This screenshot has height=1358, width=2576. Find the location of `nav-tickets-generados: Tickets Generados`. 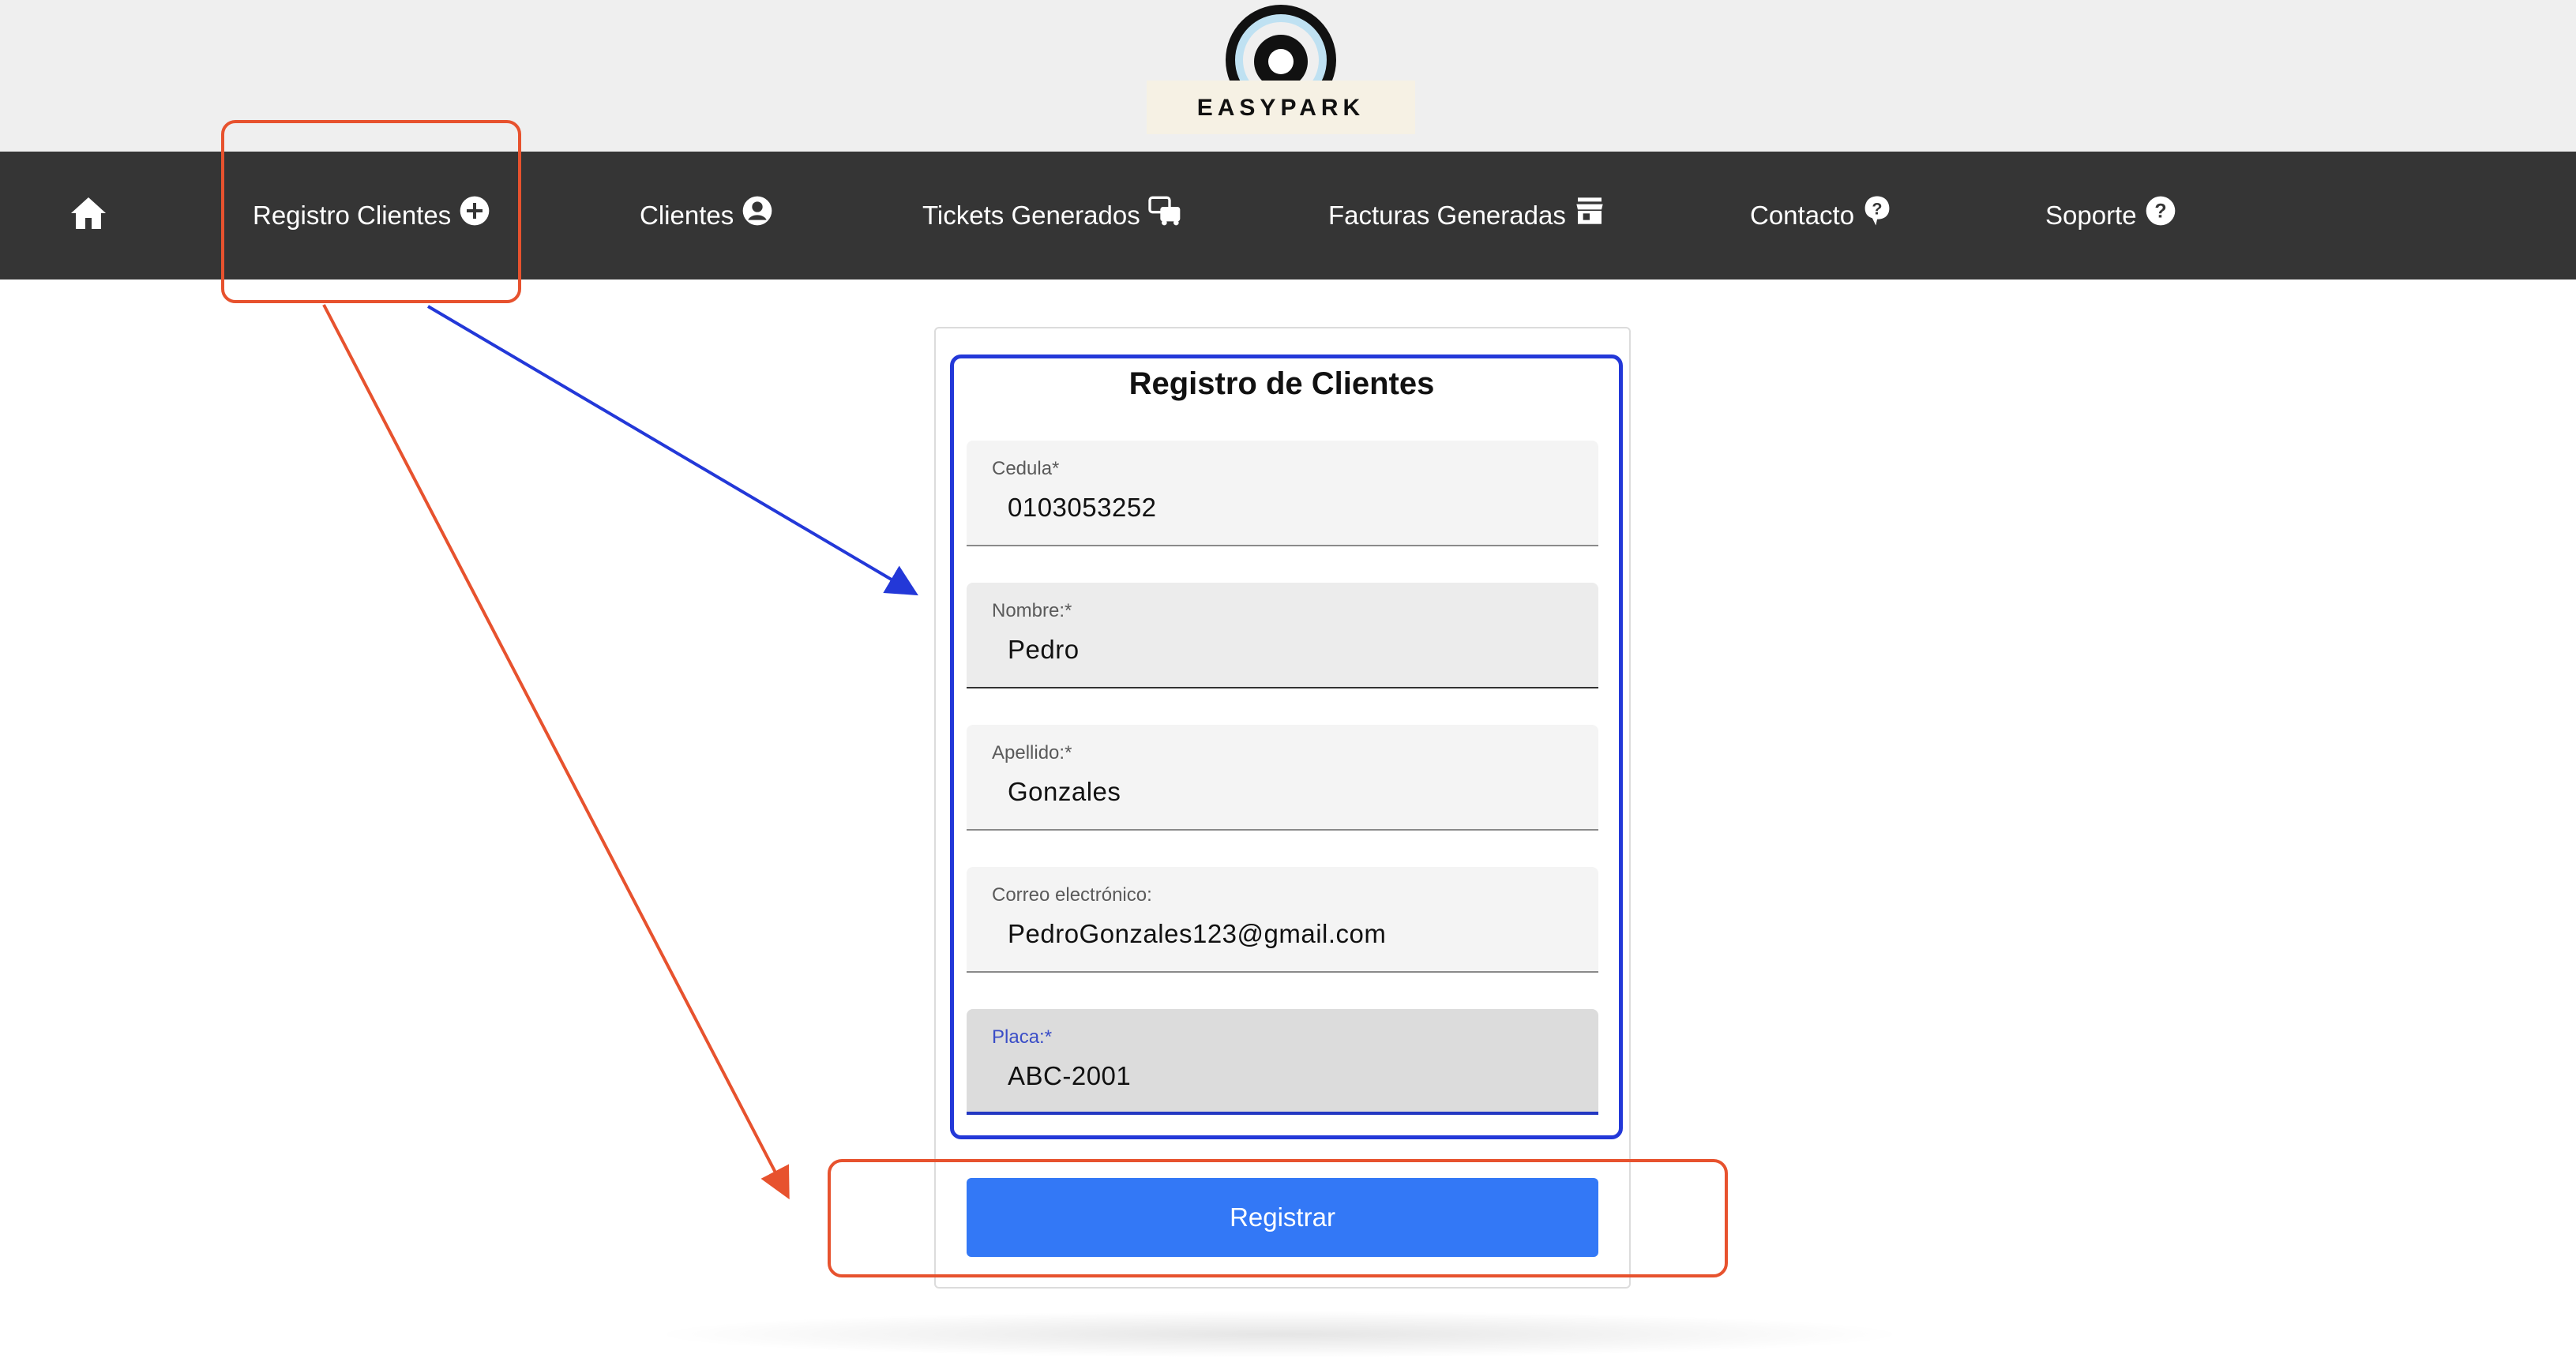

nav-tickets-generados: Tickets Generados is located at coordinates (1052, 215).